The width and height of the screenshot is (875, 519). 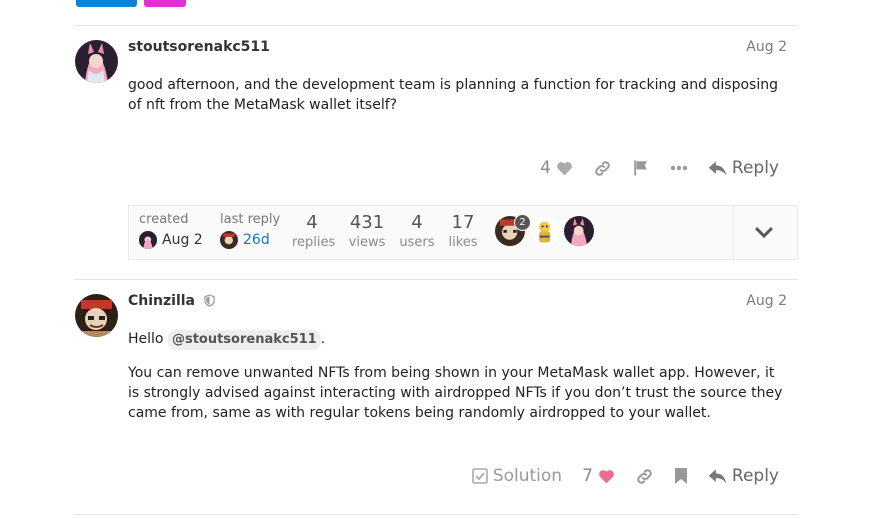 I want to click on created-label: created, so click(x=164, y=219).